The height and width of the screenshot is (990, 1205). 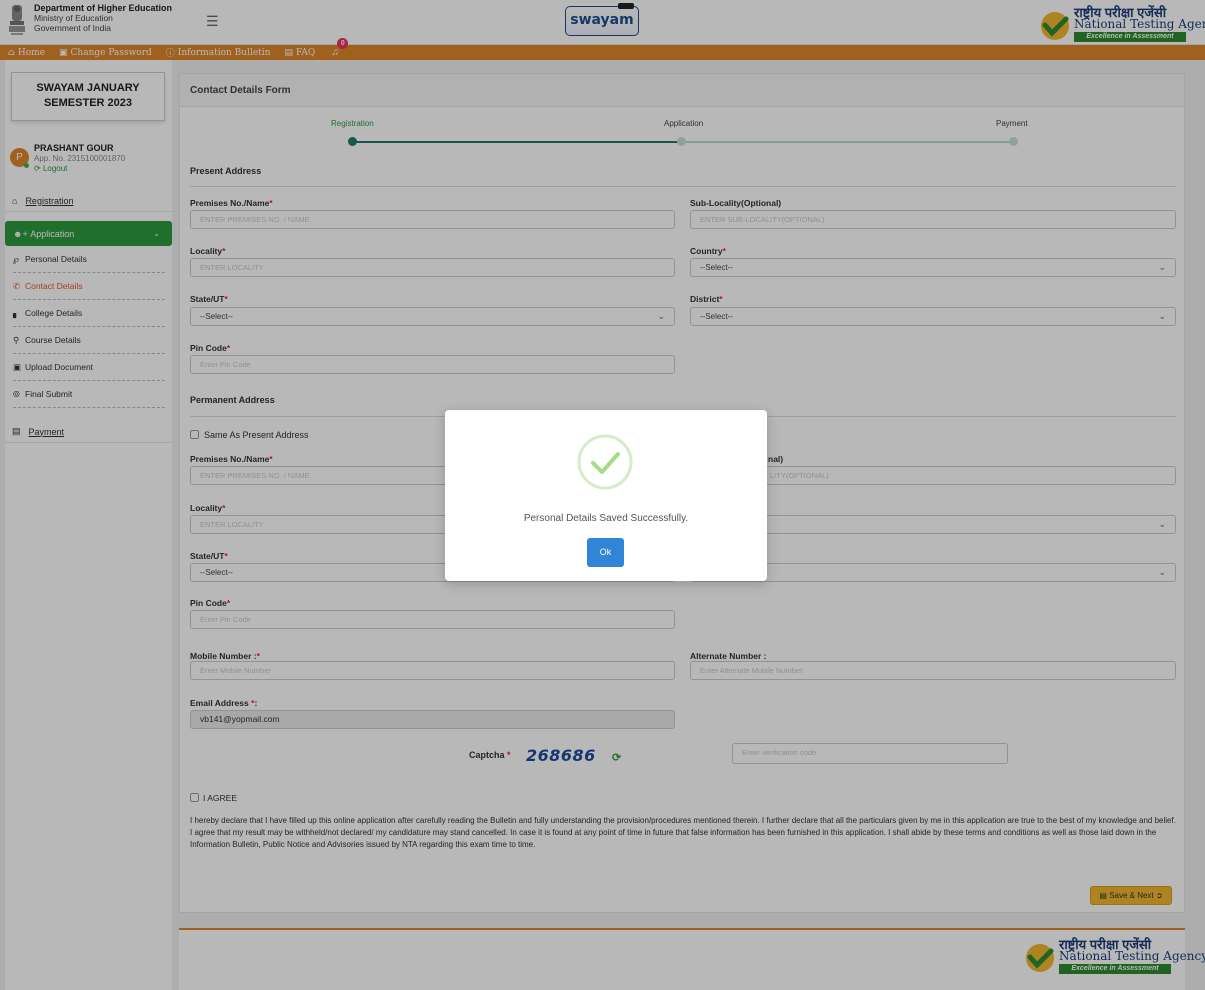 What do you see at coordinates (606, 518) in the screenshot?
I see `success-message: Personal Details Saved Successfully.` at bounding box center [606, 518].